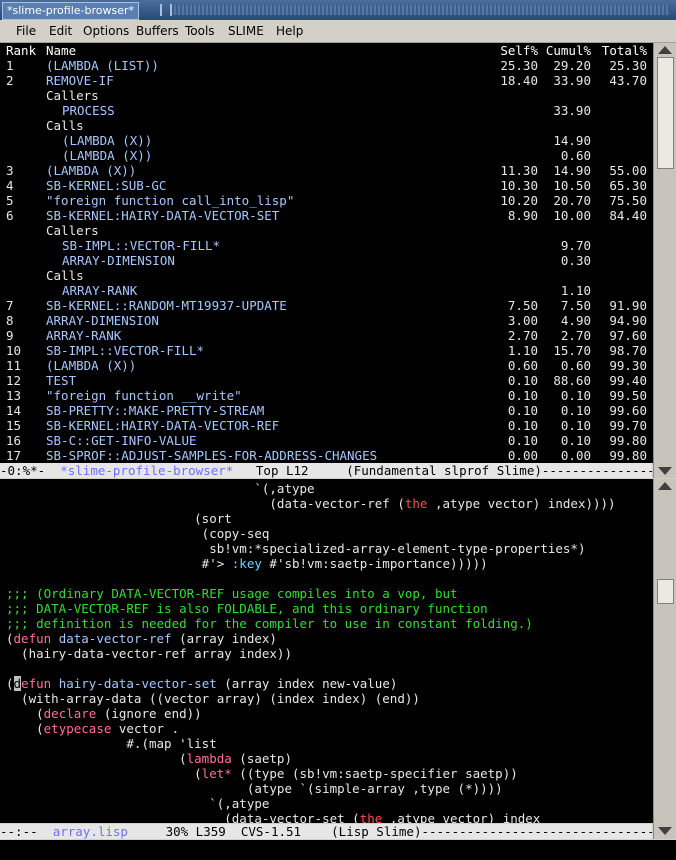 The image size is (676, 860). I want to click on source-scroll-thumb, so click(665, 591).